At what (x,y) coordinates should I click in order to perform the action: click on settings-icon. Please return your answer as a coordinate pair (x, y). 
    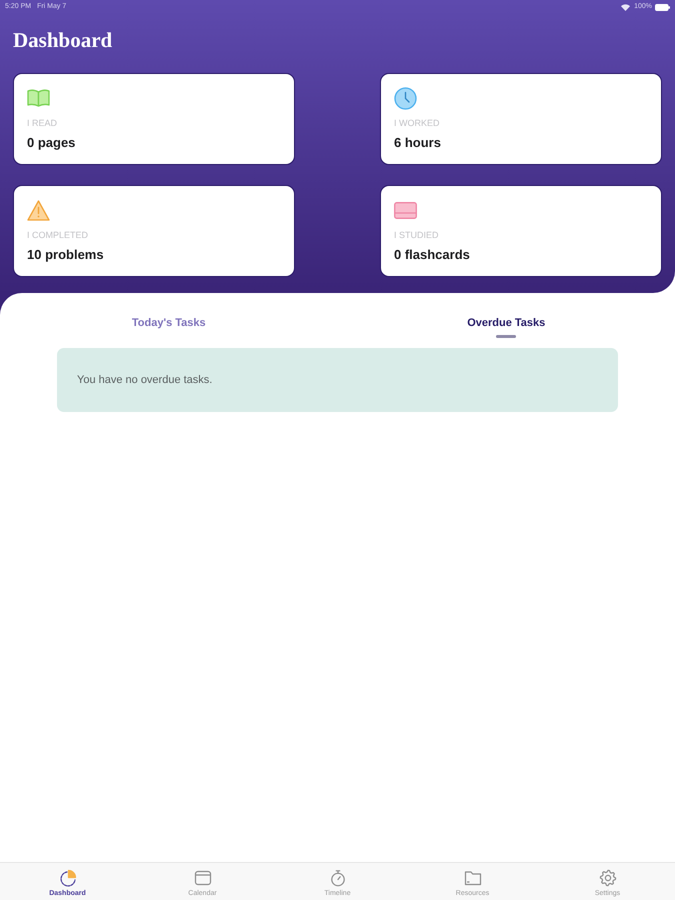
    Looking at the image, I should click on (607, 878).